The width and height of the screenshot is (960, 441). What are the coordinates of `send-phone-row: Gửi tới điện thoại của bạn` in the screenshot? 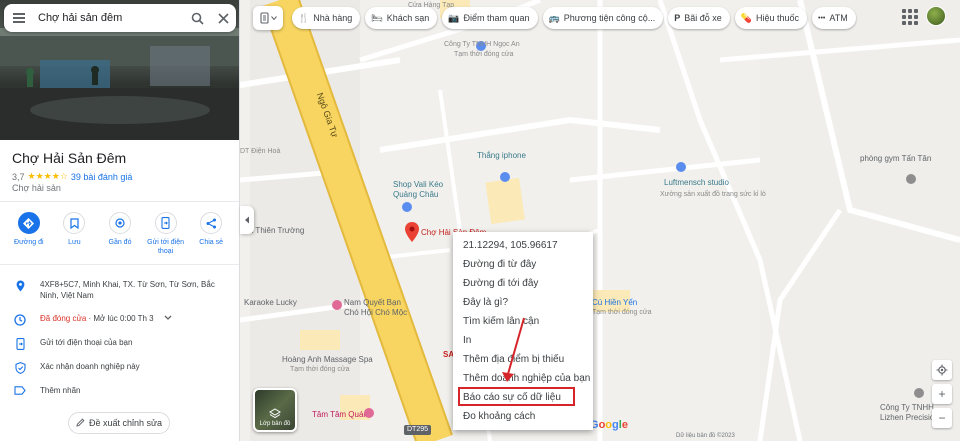 It's located at (119, 343).